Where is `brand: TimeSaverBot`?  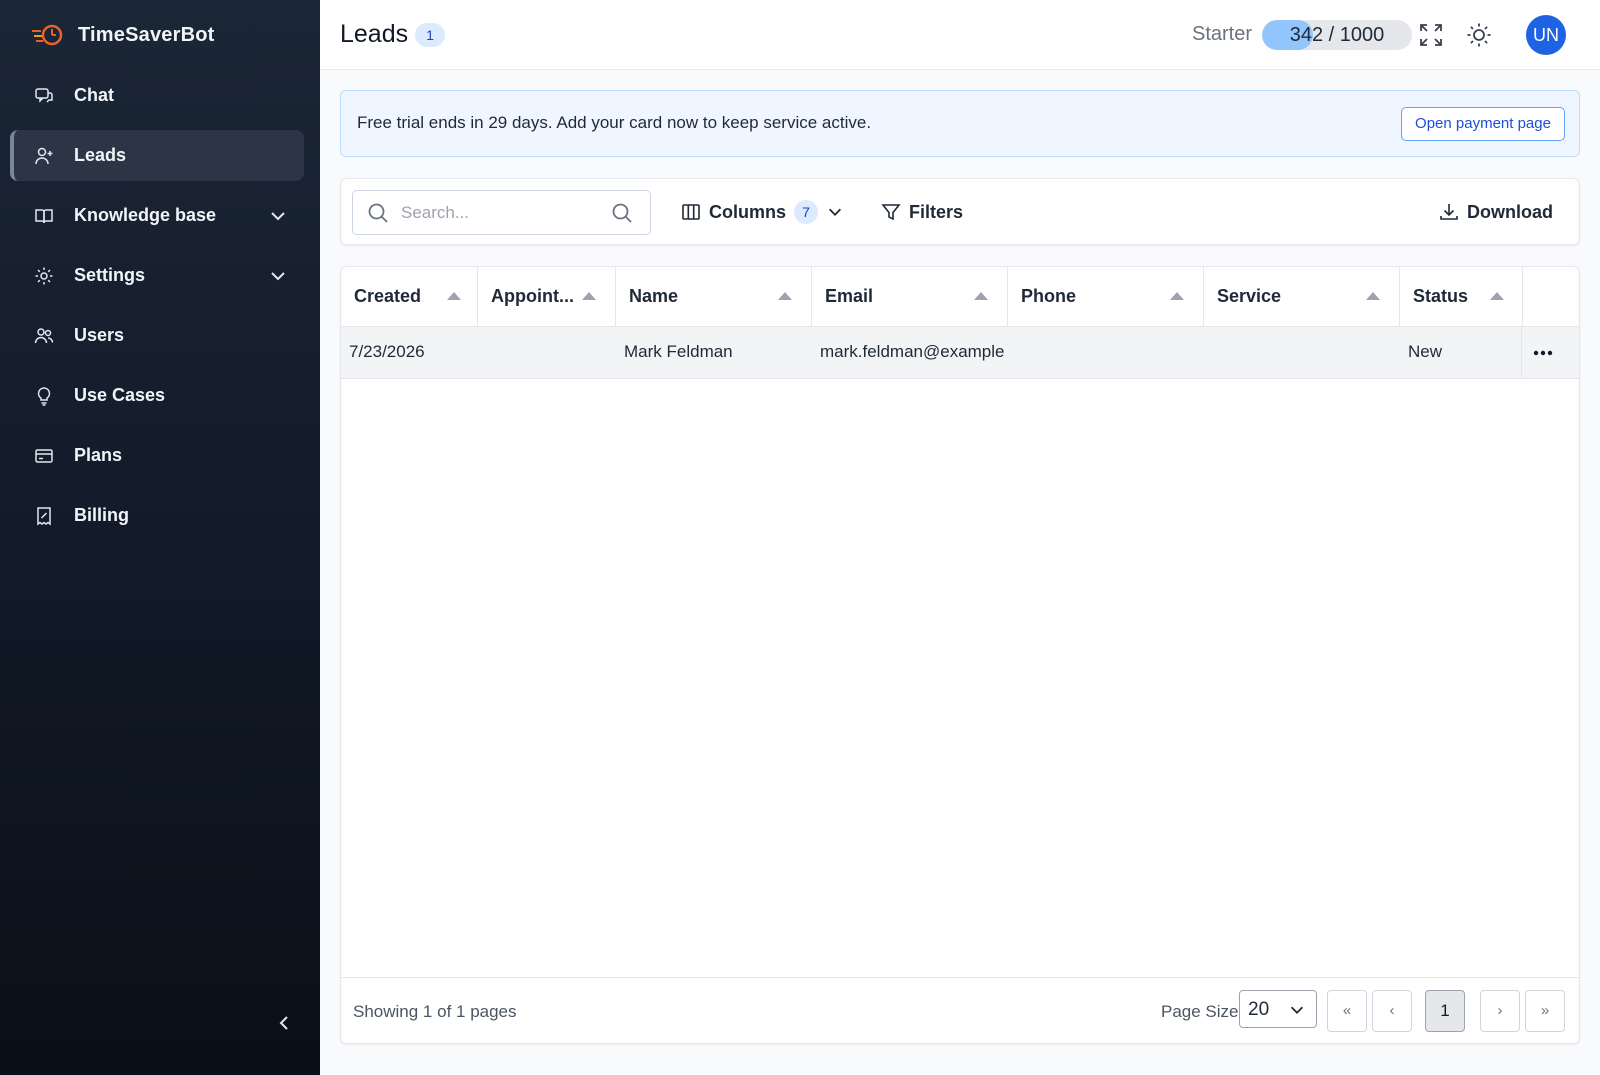 brand: TimeSaverBot is located at coordinates (160, 35).